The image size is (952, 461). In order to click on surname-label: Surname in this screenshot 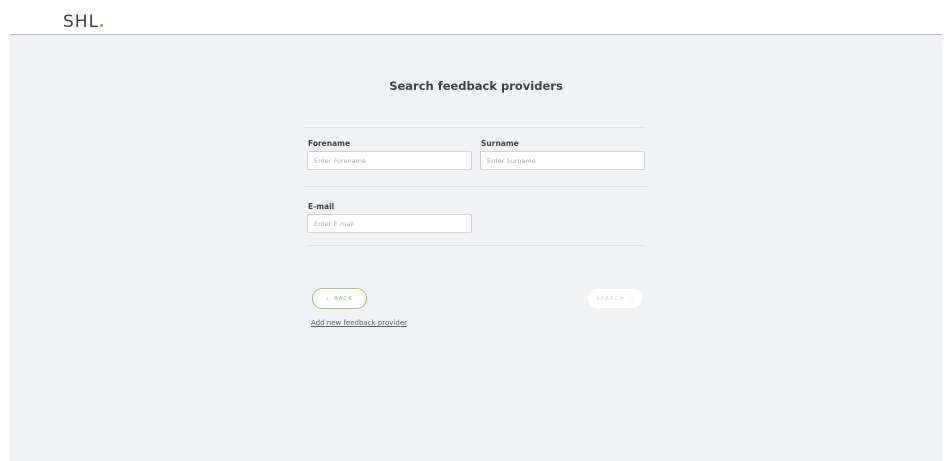, I will do `click(500, 143)`.